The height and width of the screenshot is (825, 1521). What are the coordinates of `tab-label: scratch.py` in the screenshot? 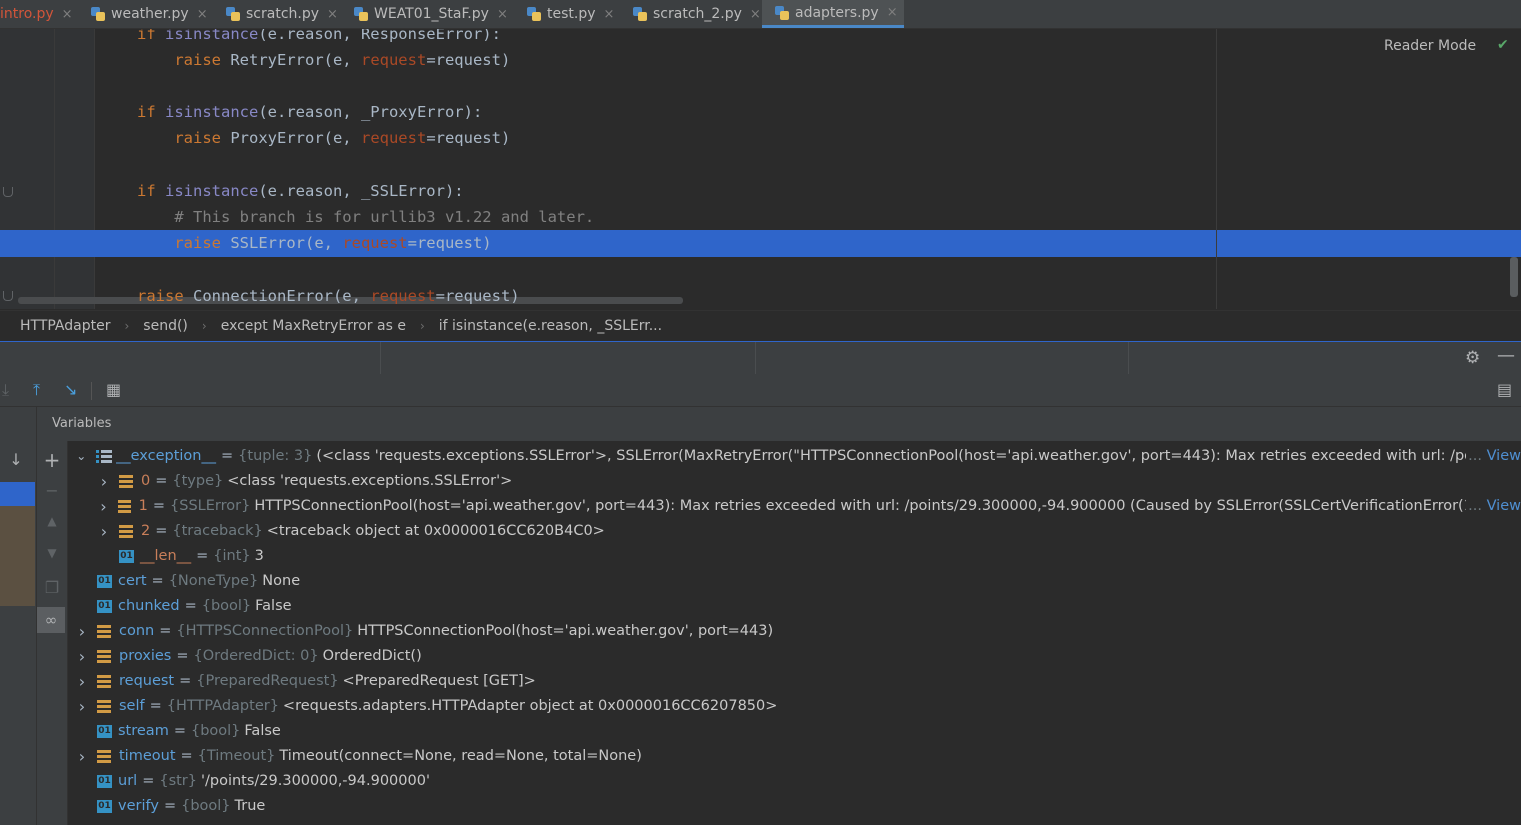 It's located at (283, 14).